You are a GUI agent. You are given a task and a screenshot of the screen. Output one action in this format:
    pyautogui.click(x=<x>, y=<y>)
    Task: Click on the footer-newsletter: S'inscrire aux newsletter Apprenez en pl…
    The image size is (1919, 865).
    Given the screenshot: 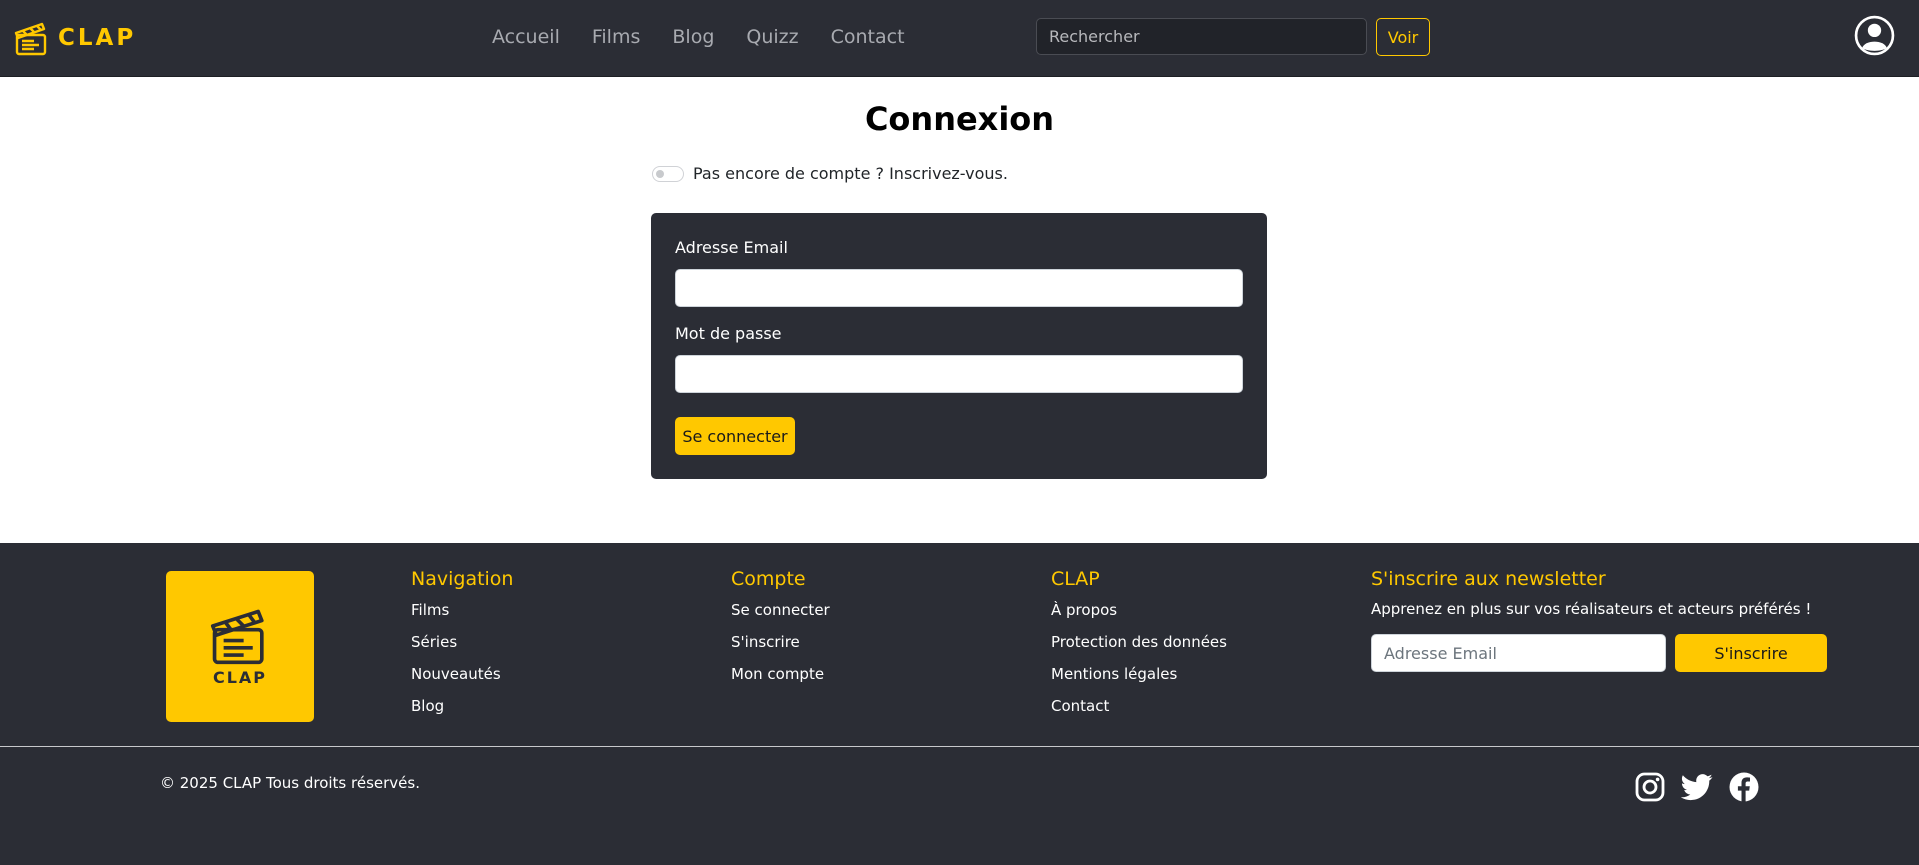 What is the action you would take?
    pyautogui.click(x=1599, y=620)
    